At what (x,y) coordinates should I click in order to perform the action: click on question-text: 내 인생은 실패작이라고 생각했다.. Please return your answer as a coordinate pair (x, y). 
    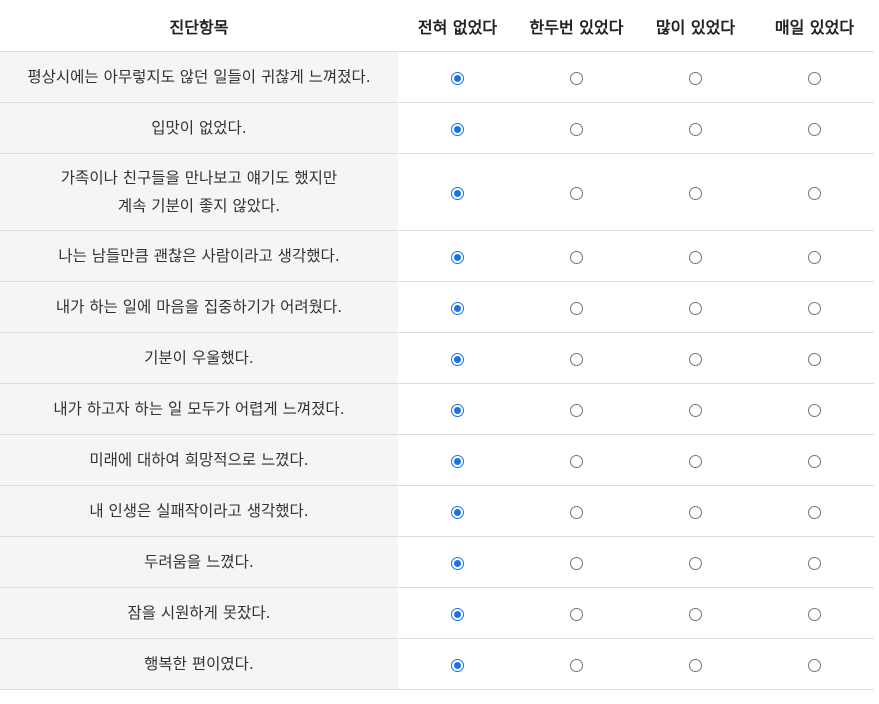
    Looking at the image, I should click on (199, 511).